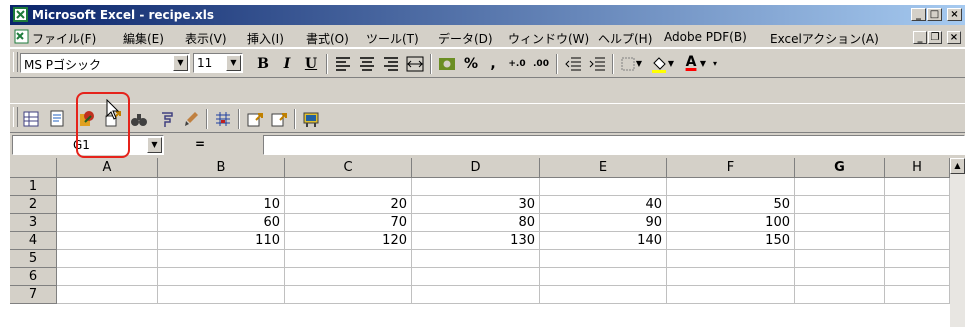 The height and width of the screenshot is (327, 969). I want to click on increase-decimal-button: +.0, so click(517, 64).